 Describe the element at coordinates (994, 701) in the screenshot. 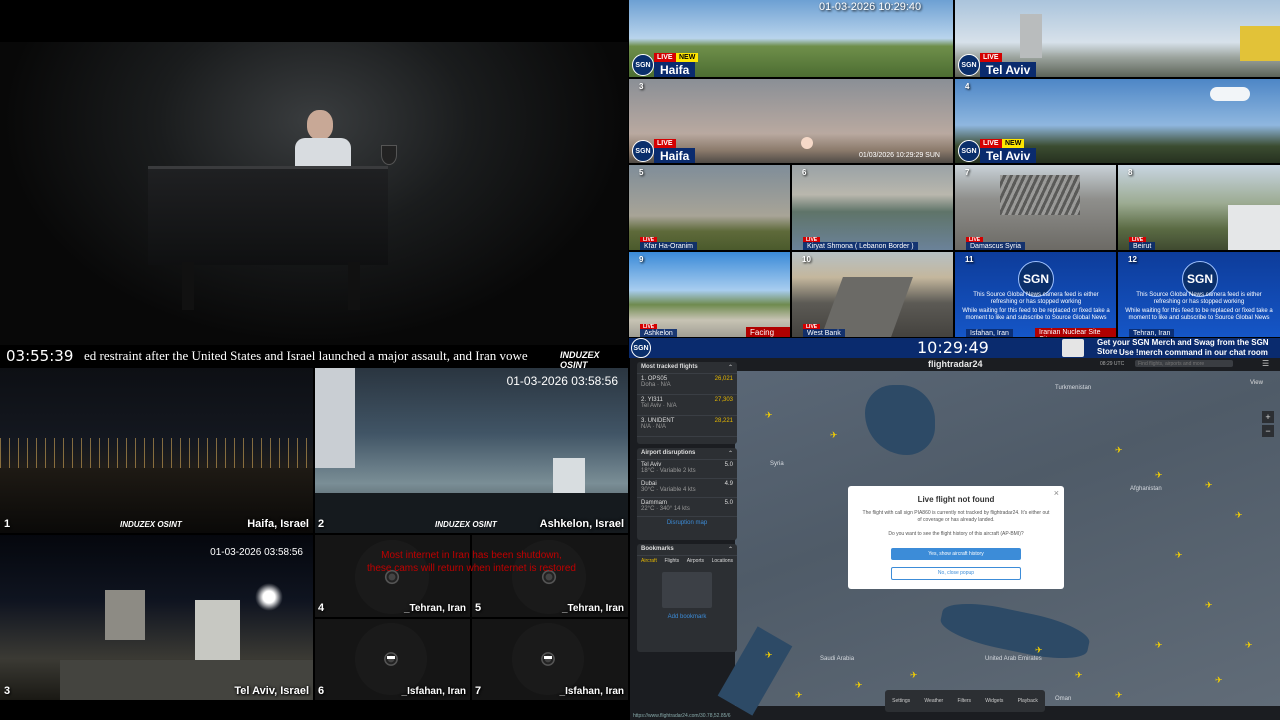

I see `toolbar-widgets: Widgets` at that location.